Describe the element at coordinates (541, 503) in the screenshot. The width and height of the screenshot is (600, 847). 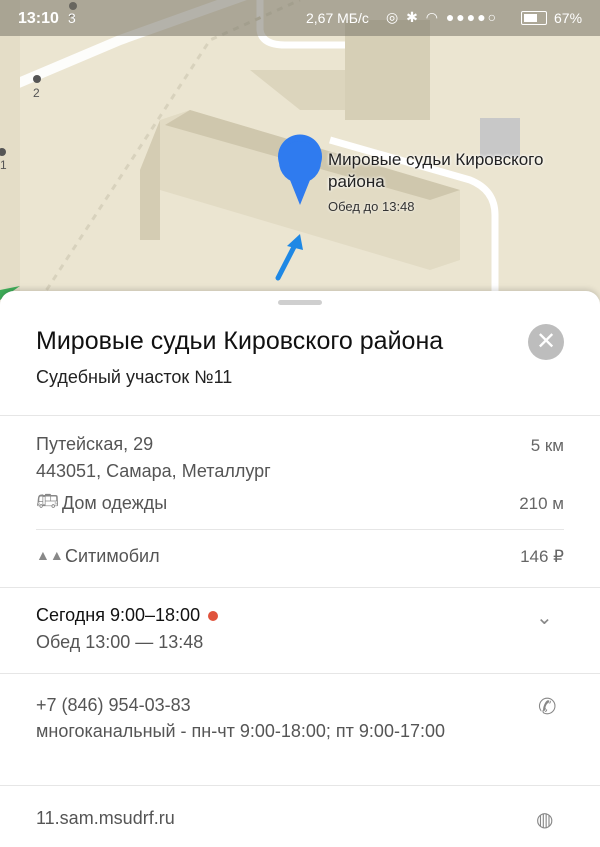
I see `transit-distance: 210 м` at that location.